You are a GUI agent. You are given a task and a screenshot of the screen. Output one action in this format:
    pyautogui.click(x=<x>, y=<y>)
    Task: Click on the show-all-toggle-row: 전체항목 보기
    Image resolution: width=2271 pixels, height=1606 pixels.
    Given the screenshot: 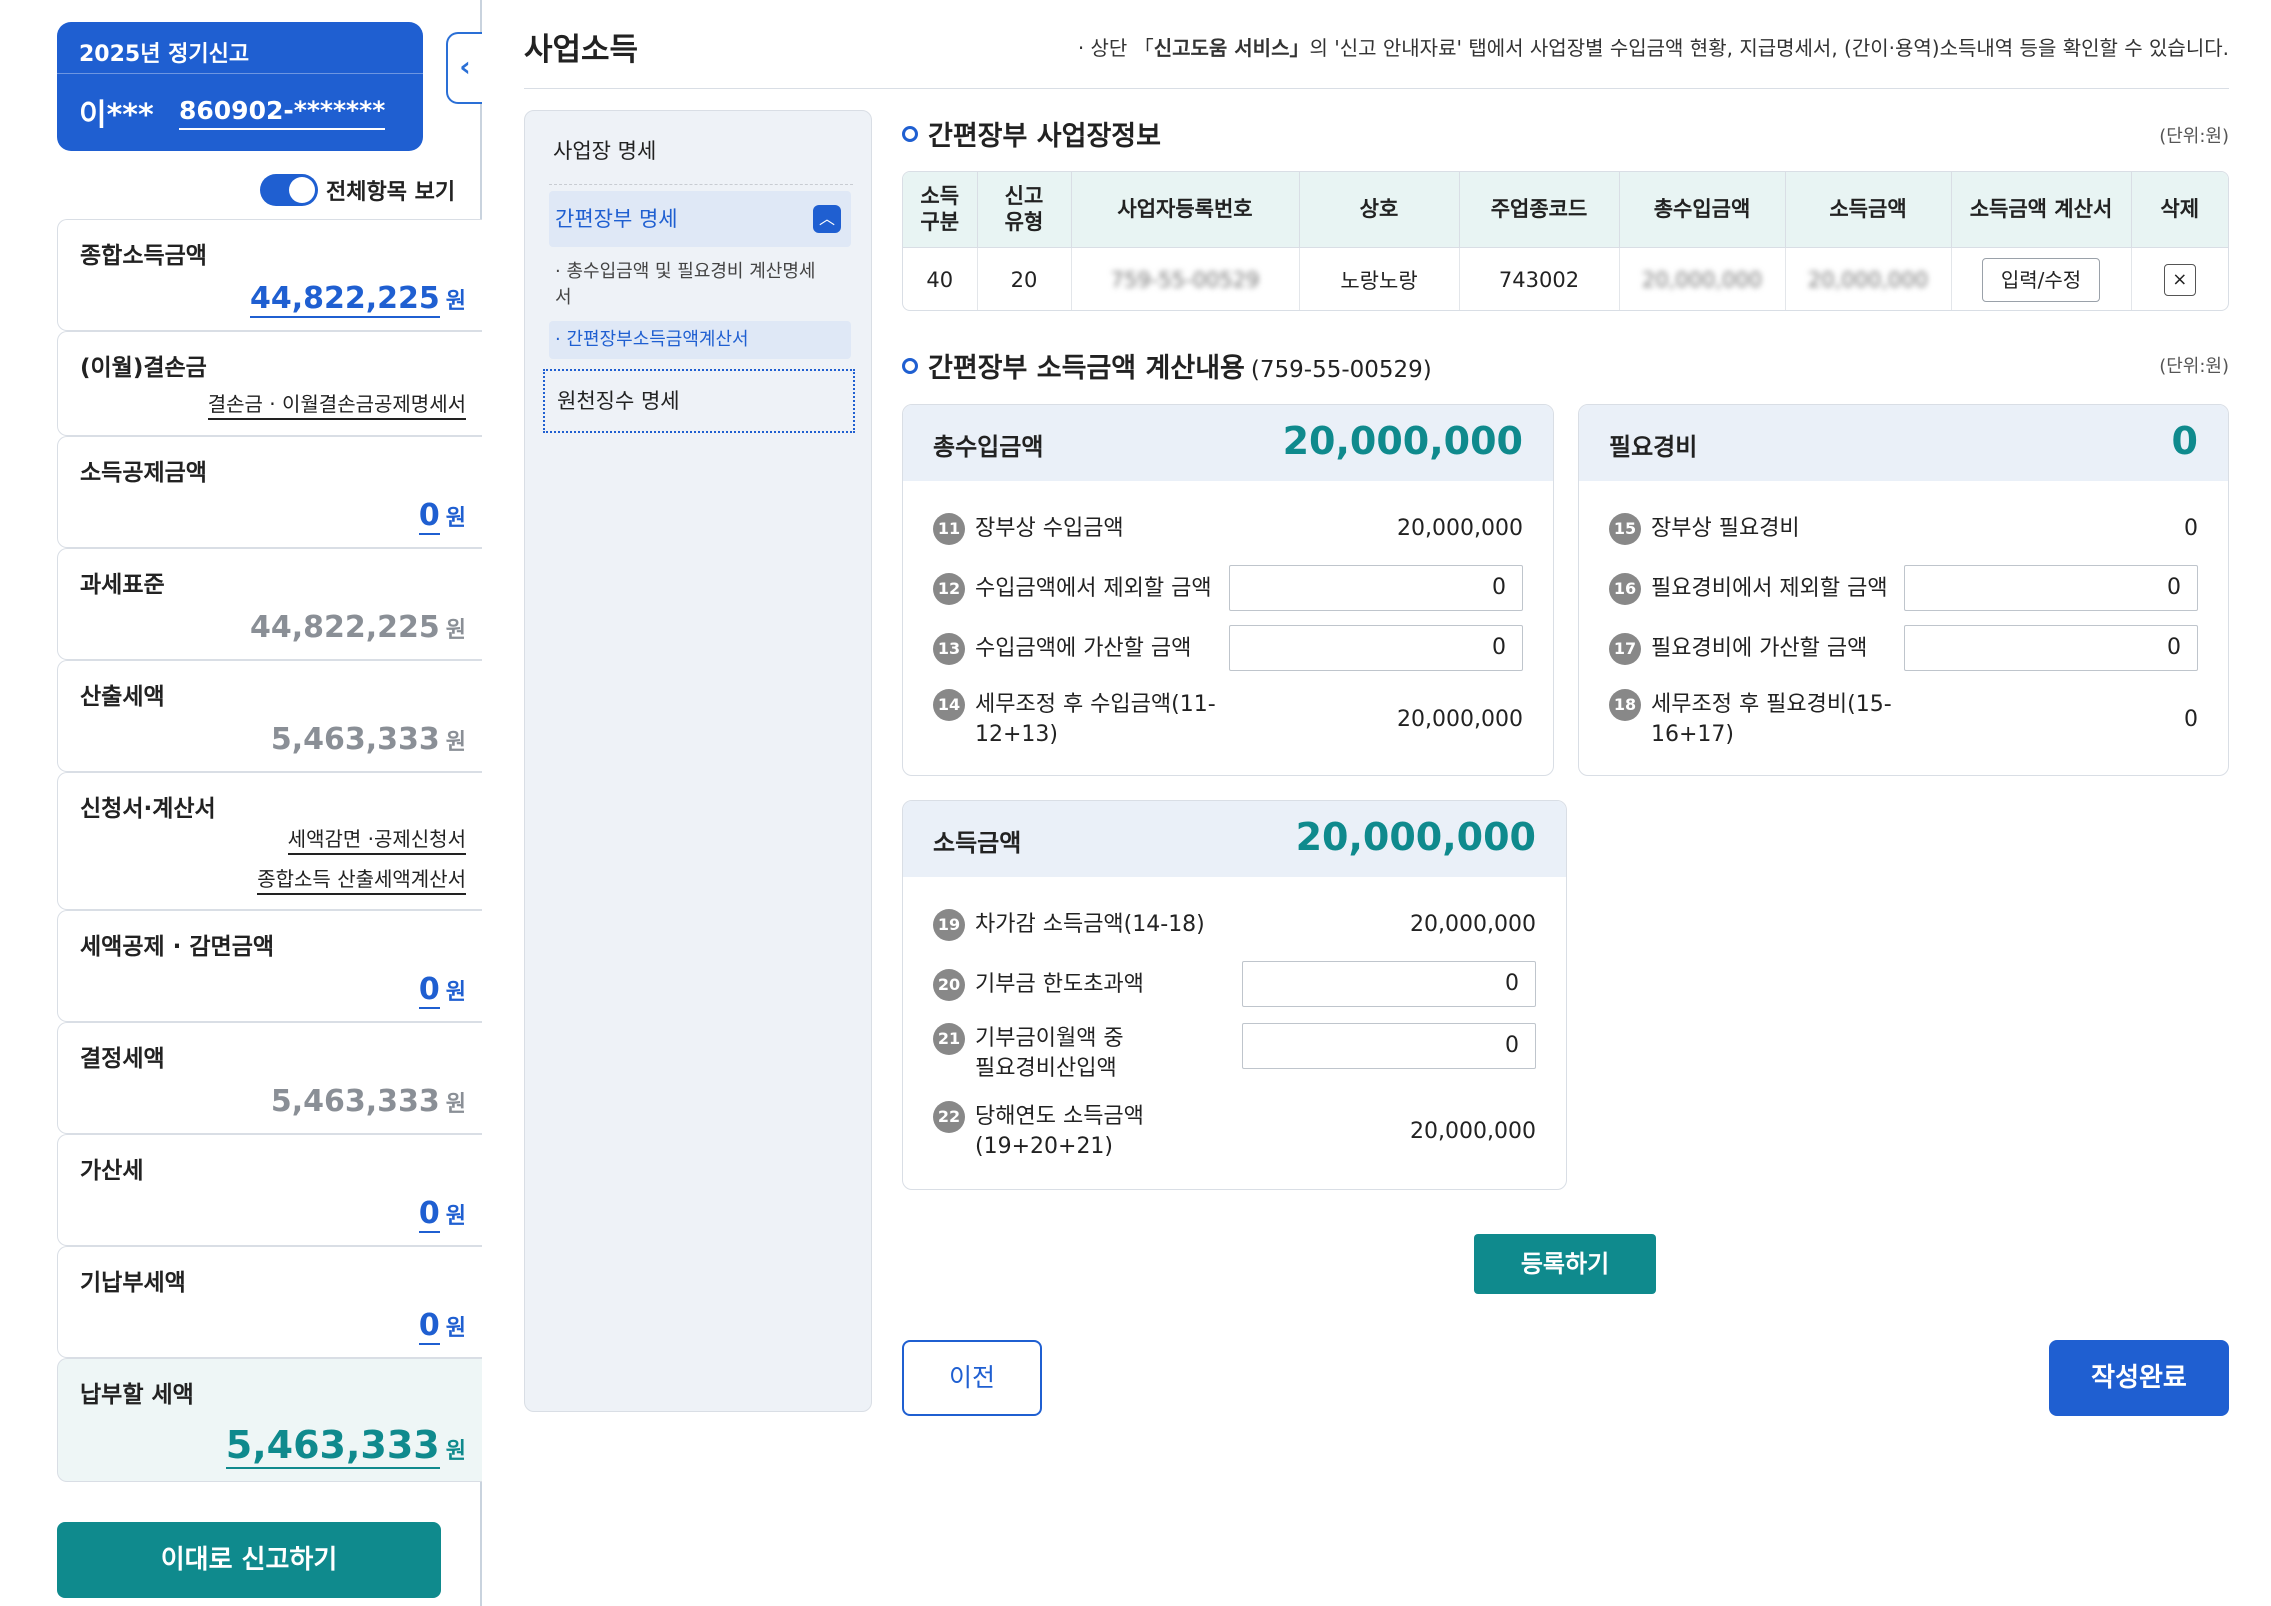 What is the action you would take?
    pyautogui.click(x=357, y=190)
    